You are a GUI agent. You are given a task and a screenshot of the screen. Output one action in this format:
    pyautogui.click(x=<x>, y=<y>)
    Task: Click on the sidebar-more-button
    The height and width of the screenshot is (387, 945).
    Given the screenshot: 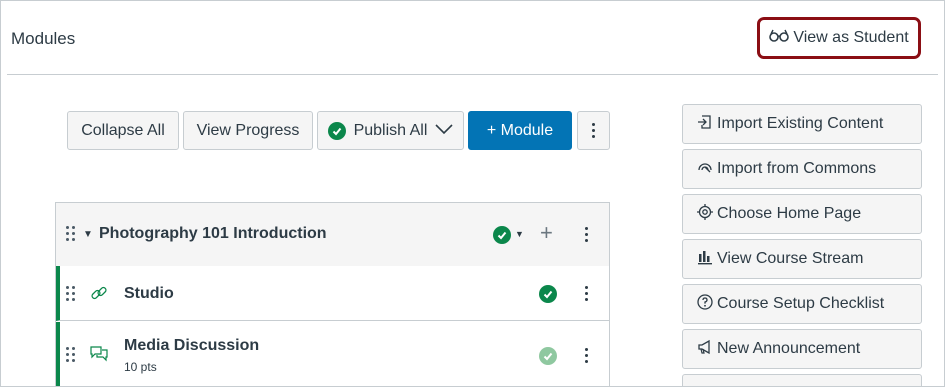 What is the action you would take?
    pyautogui.click(x=802, y=380)
    